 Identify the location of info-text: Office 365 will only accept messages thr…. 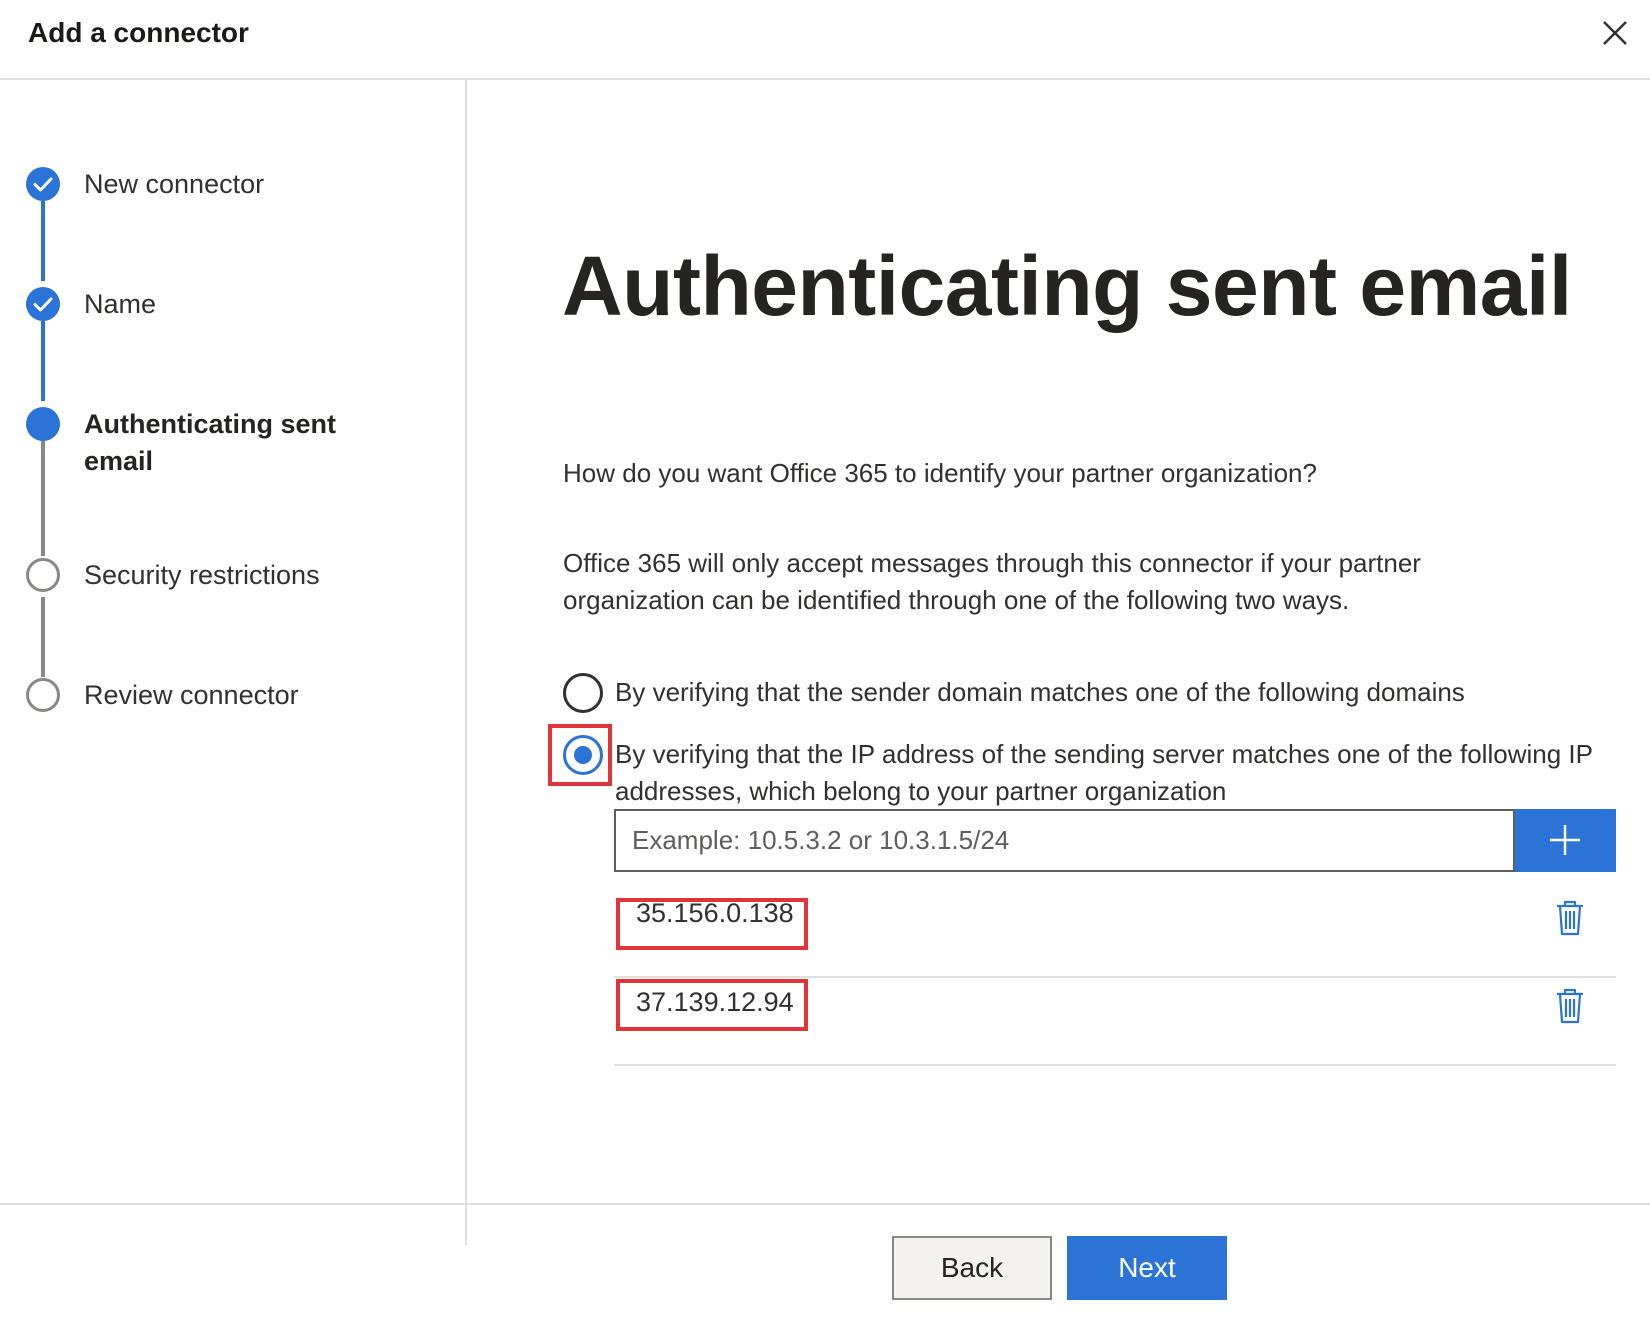
(992, 581).